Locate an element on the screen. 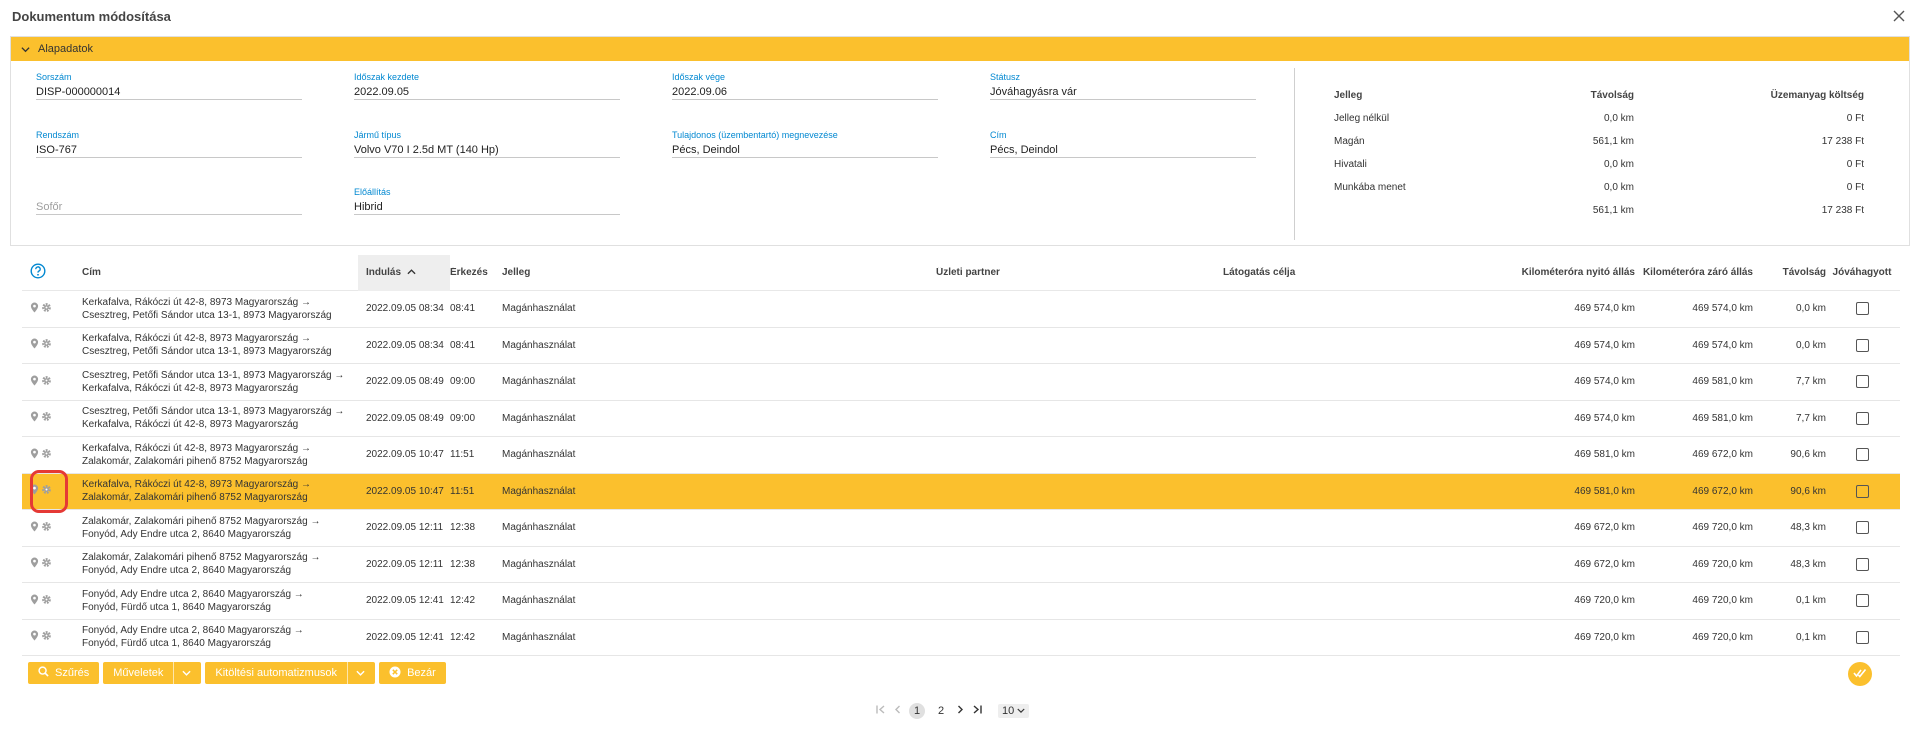 This screenshot has width=1920, height=741. rendszam-value: ISO-767 is located at coordinates (169, 150).